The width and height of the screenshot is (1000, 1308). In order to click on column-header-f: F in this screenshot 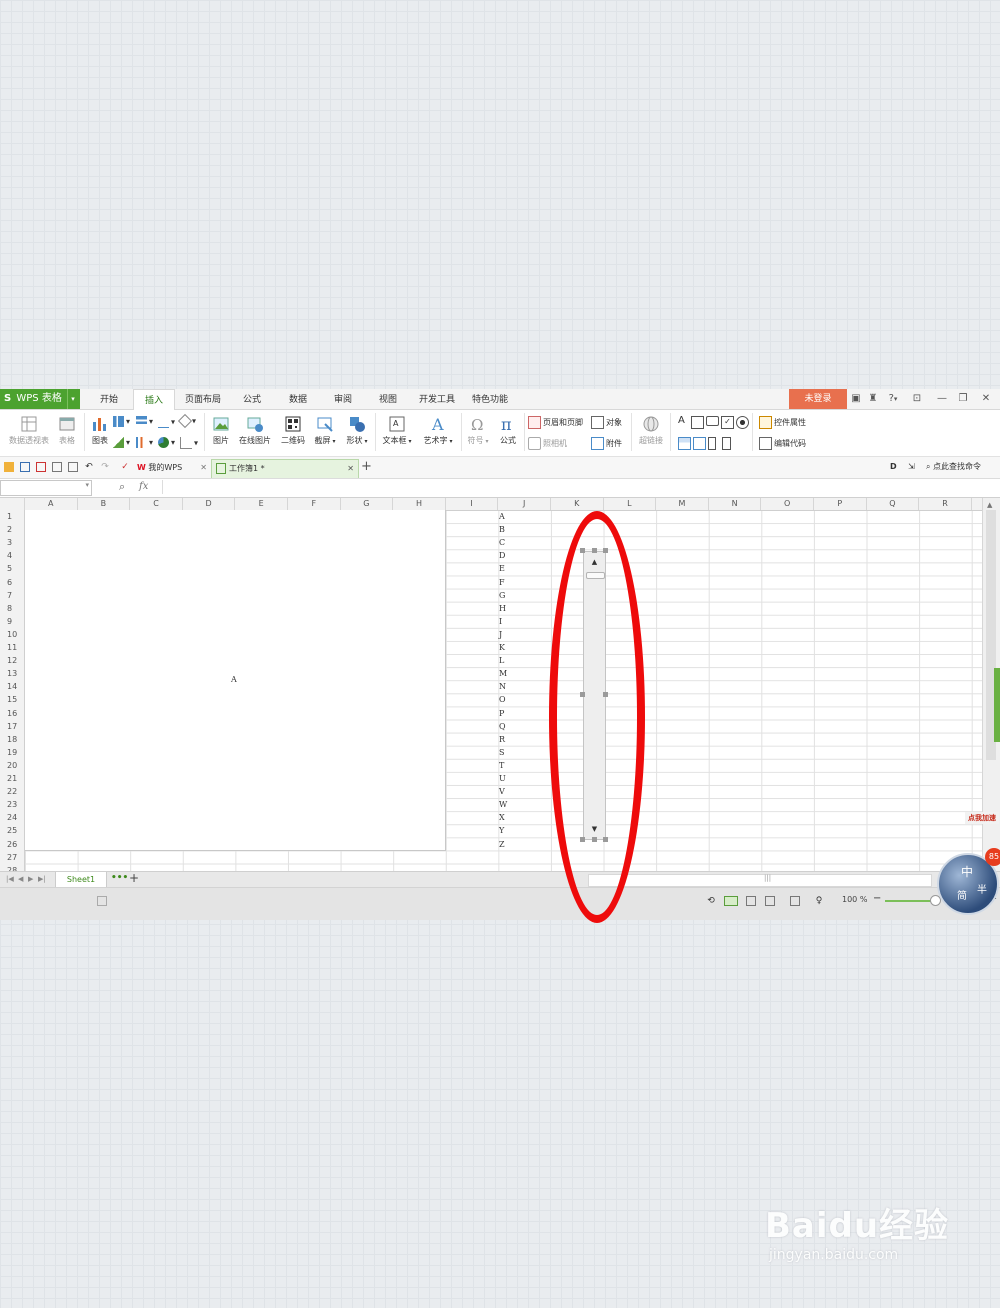, I will do `click(314, 504)`.